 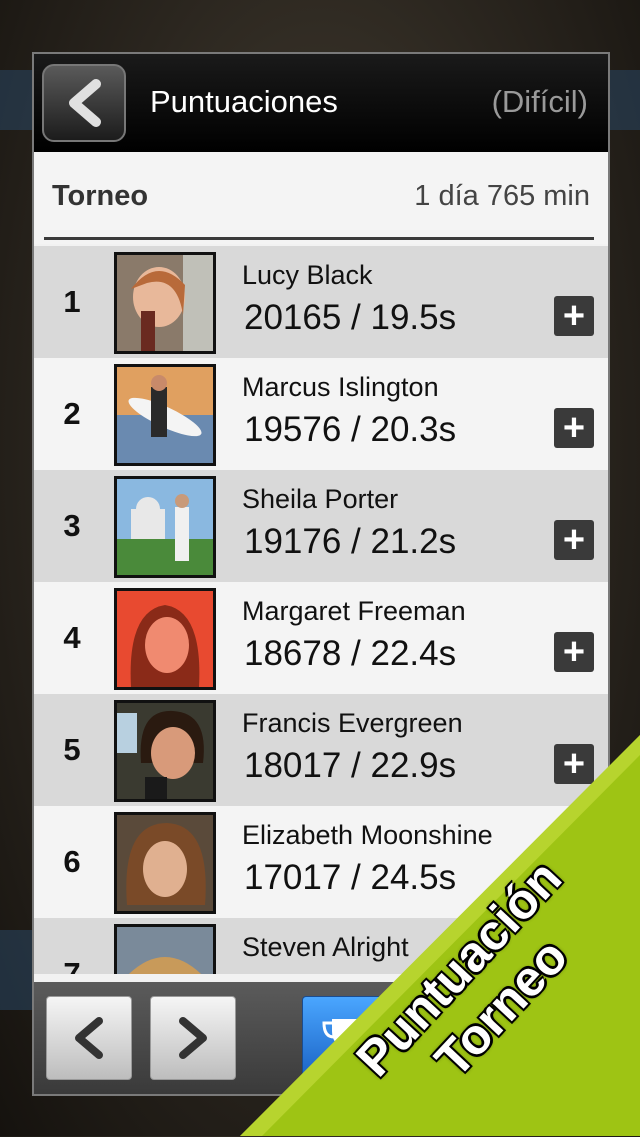 I want to click on rank-number: 3, so click(x=72, y=525).